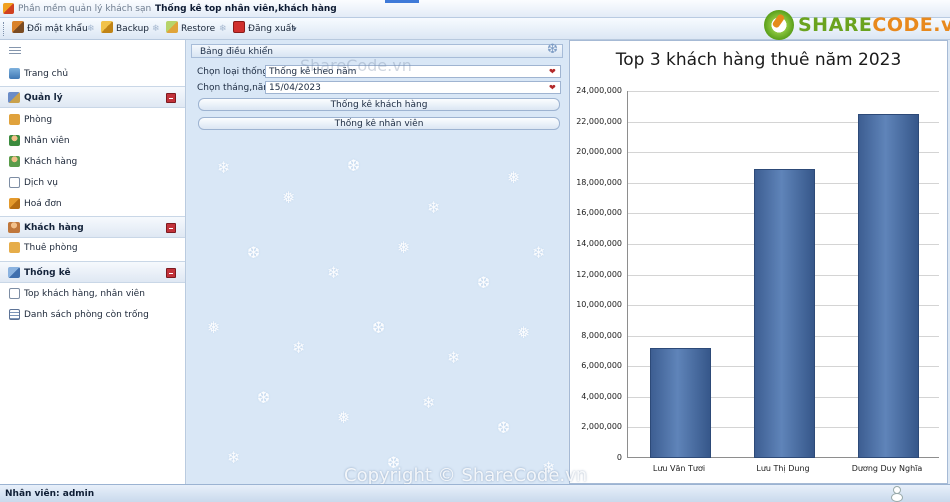  What do you see at coordinates (599, 152) in the screenshot?
I see `y-tick-label: 20,000,000` at bounding box center [599, 152].